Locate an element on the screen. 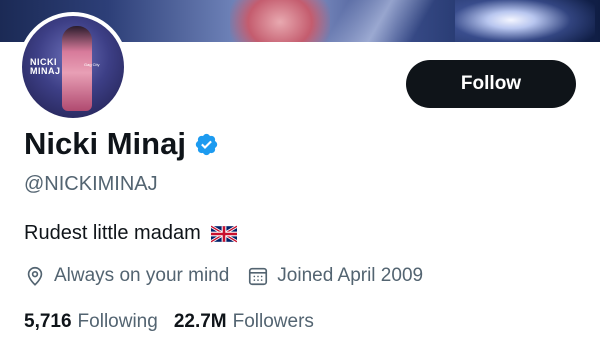 Image resolution: width=600 pixels, height=345 pixels. banner-galaxy is located at coordinates (525, 21).